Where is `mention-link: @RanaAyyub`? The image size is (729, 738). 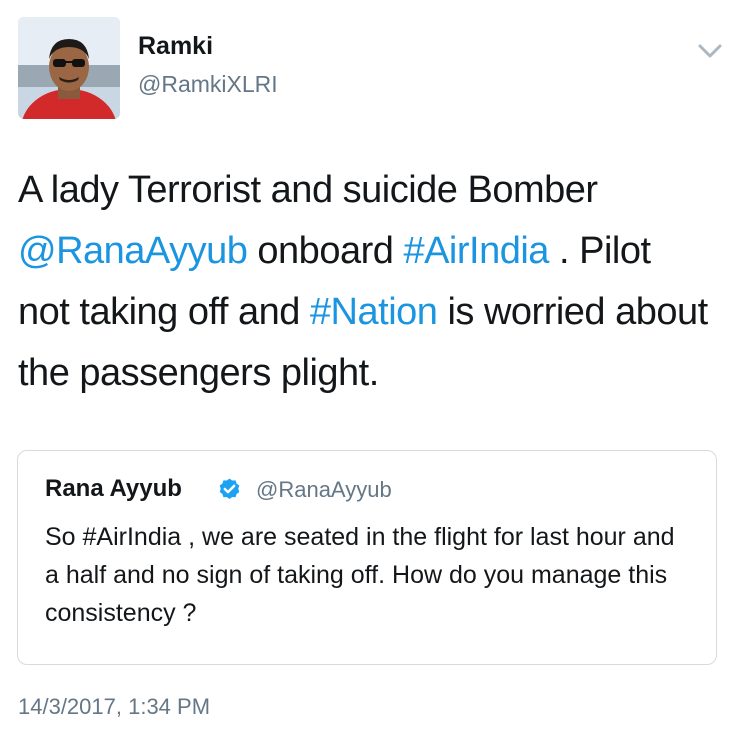
mention-link: @RanaAyyub is located at coordinates (133, 251).